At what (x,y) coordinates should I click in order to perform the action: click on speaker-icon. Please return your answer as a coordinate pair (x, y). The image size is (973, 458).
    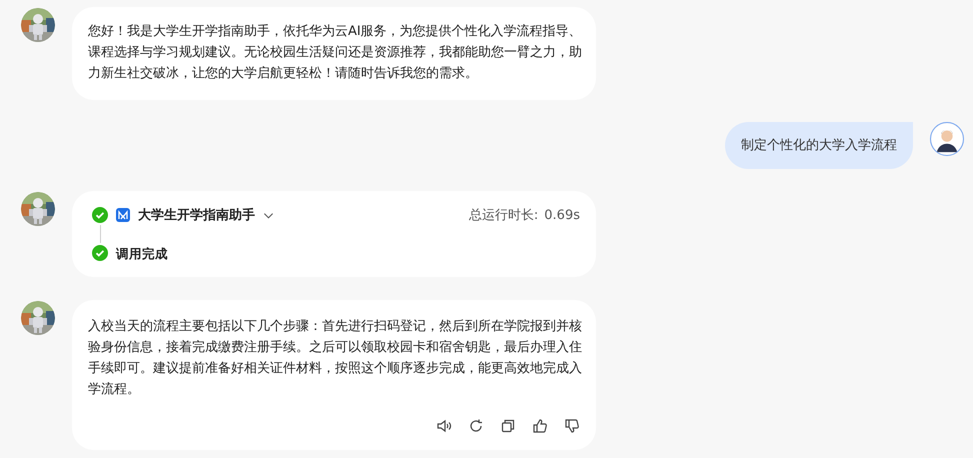
    Looking at the image, I should click on (444, 426).